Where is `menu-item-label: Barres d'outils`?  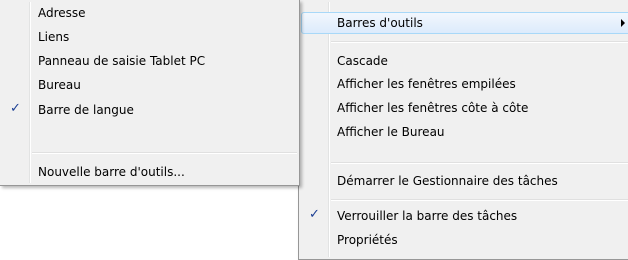
menu-item-label: Barres d'outils is located at coordinates (380, 23).